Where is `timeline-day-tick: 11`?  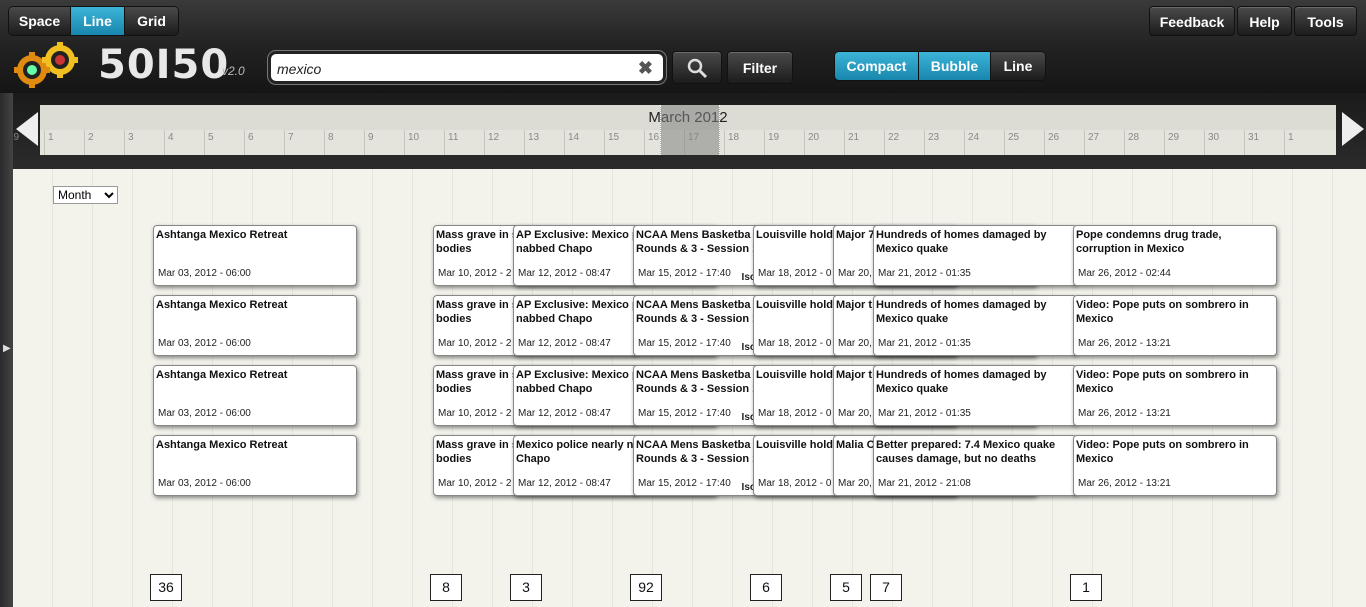 timeline-day-tick: 11 is located at coordinates (464, 142).